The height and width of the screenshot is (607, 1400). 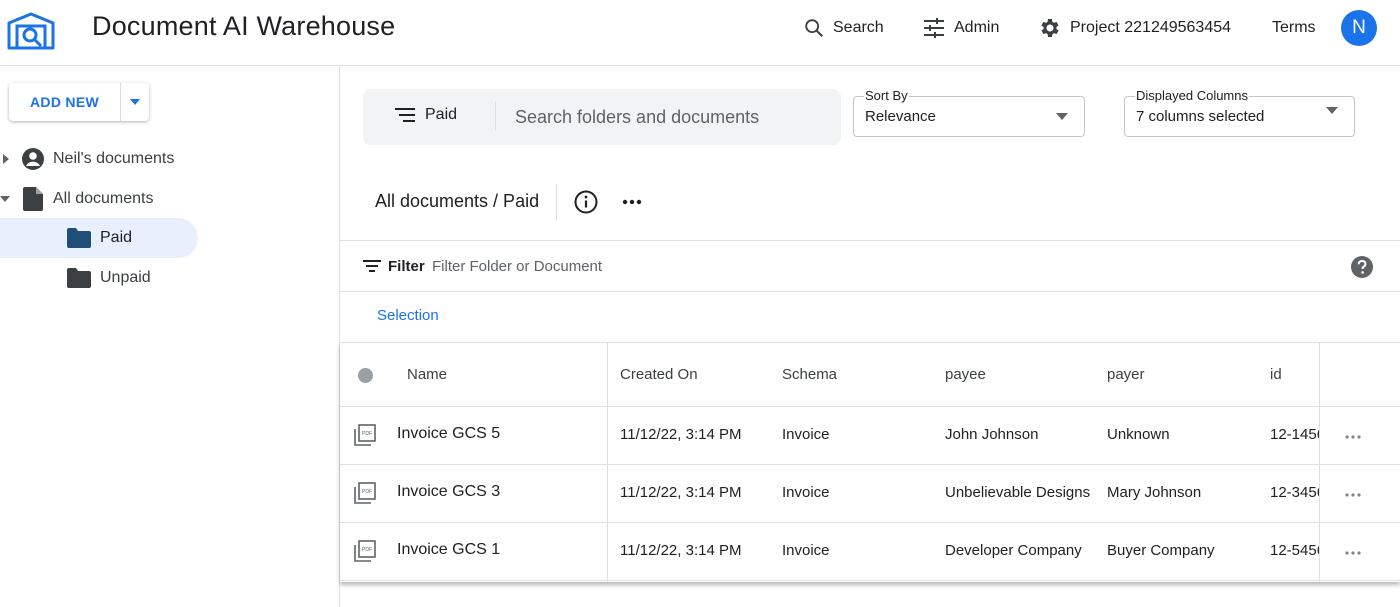 I want to click on tree-item-neils-documents: Neil's documents, so click(x=165, y=159).